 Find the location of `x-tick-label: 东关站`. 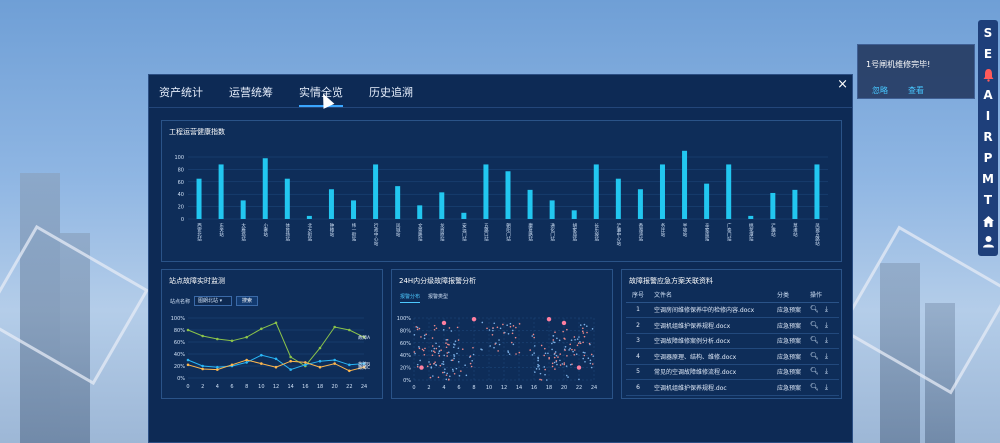

x-tick-label: 东关站 is located at coordinates (221, 230).